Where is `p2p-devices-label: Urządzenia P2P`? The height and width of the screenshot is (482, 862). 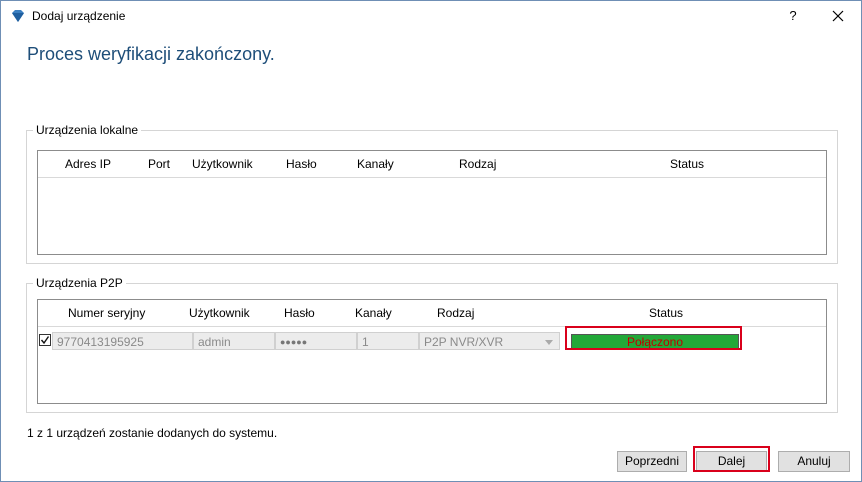 p2p-devices-label: Urządzenia P2P is located at coordinates (79, 283).